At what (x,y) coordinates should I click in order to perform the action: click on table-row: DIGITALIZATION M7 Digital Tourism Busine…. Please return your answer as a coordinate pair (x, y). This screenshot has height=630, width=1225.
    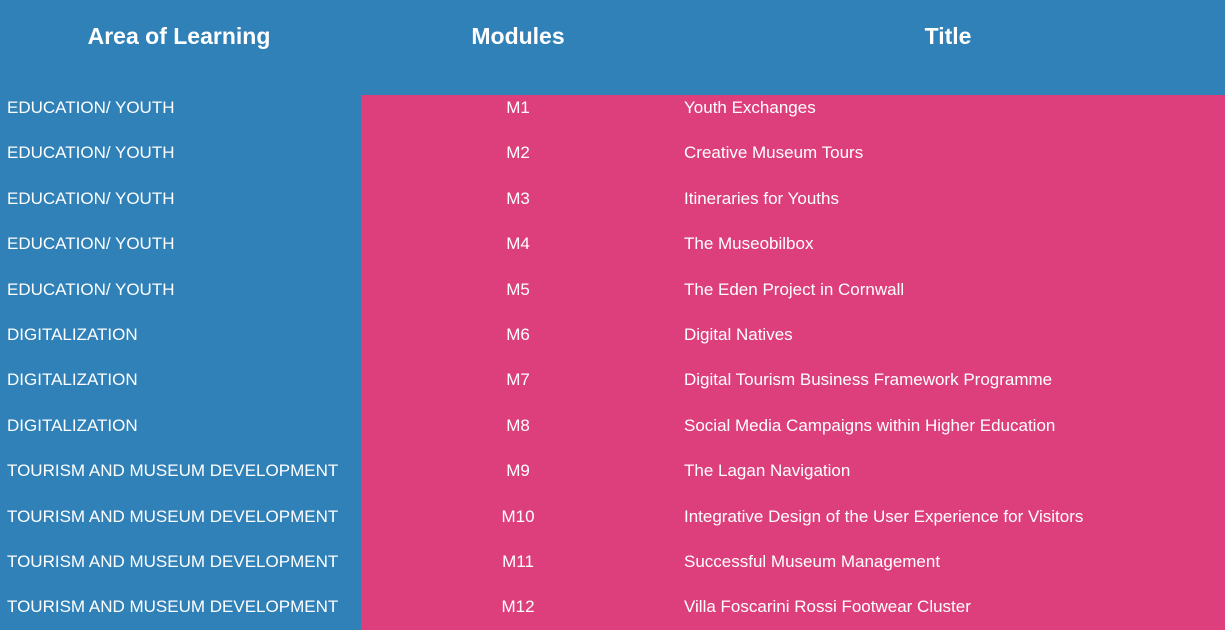
    Looking at the image, I should click on (612, 379).